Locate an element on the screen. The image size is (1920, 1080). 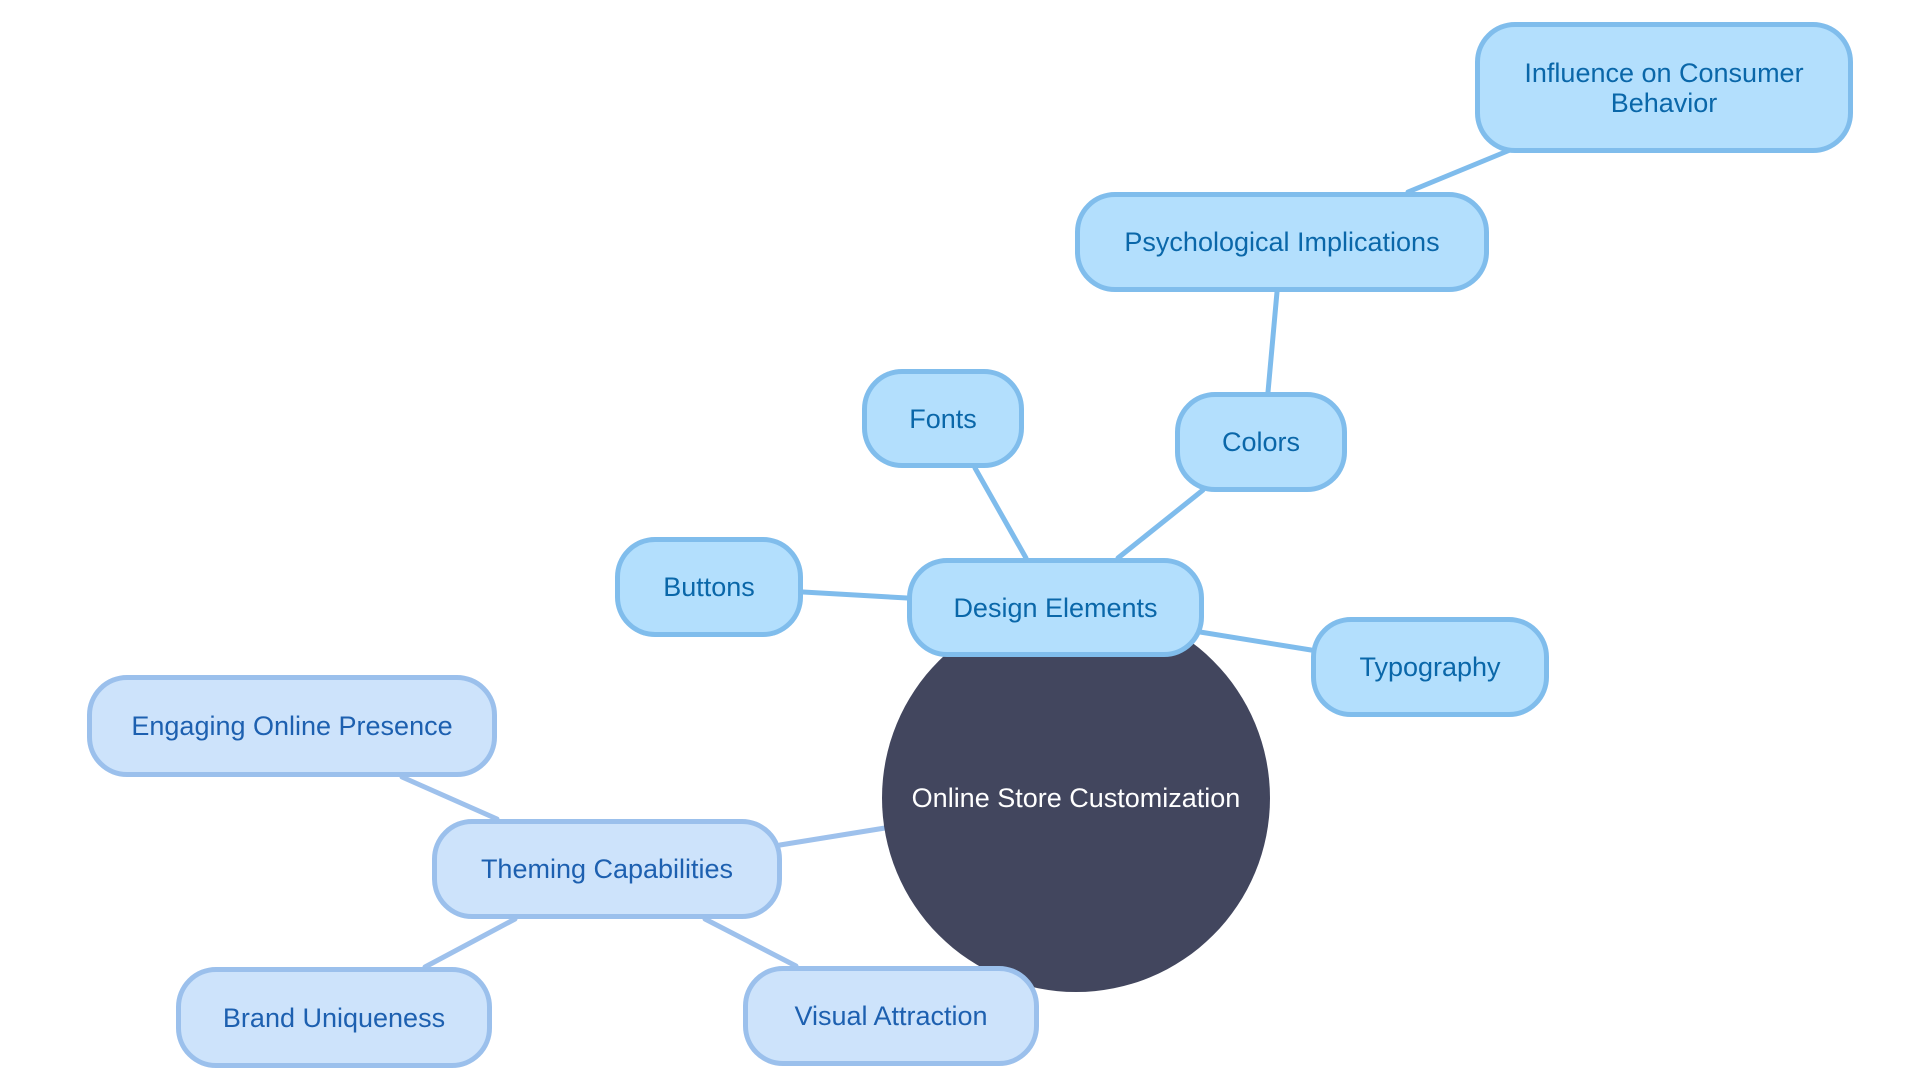
node-label: Influence on Consumer Behavior is located at coordinates (1664, 87).